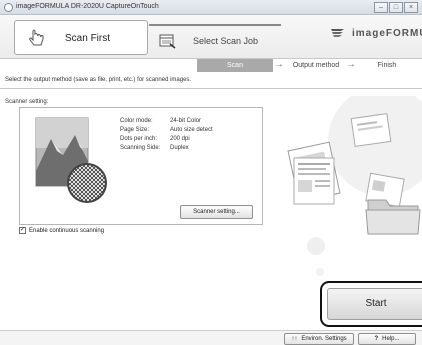 This screenshot has height=345, width=422. Describe the element at coordinates (191, 130) in the screenshot. I see `setting-value: Auto size detect` at that location.